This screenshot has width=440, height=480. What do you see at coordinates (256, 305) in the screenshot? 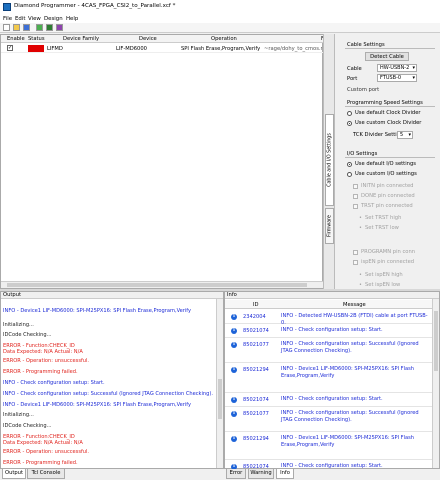
I see `header-id: ID` at bounding box center [256, 305].